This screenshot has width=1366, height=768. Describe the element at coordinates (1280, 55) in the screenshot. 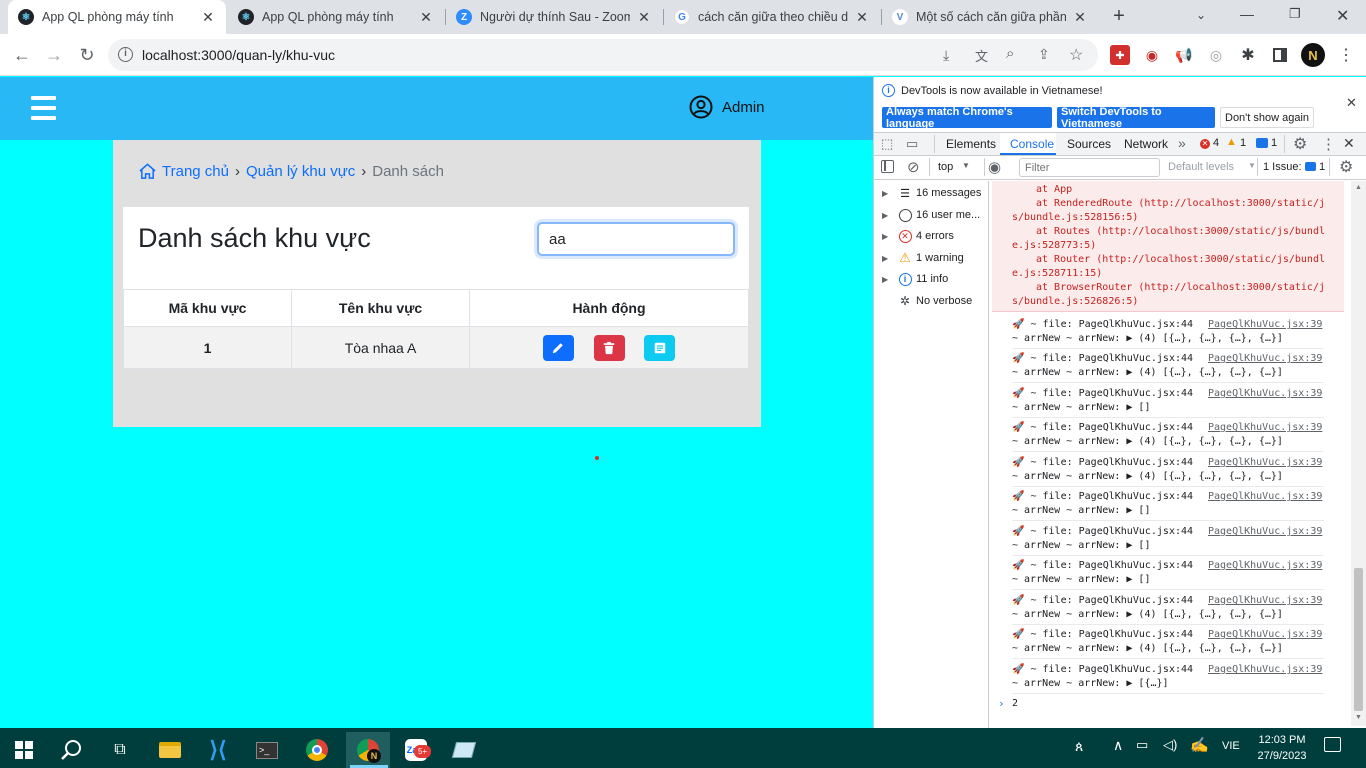

I see `side-panel-icon` at that location.